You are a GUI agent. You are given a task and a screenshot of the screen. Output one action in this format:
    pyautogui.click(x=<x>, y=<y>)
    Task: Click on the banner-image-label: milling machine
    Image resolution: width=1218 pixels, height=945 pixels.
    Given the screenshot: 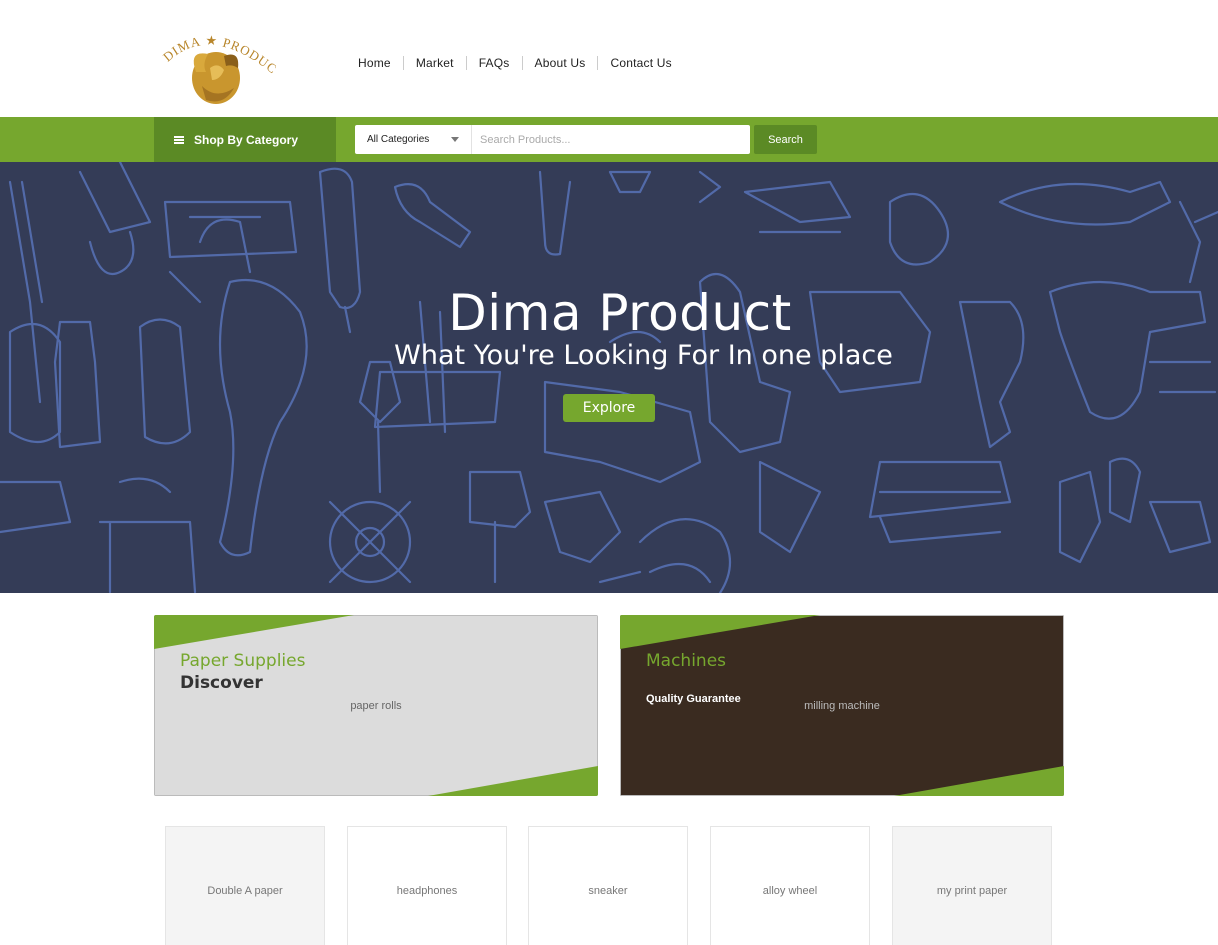 What is the action you would take?
    pyautogui.click(x=842, y=705)
    